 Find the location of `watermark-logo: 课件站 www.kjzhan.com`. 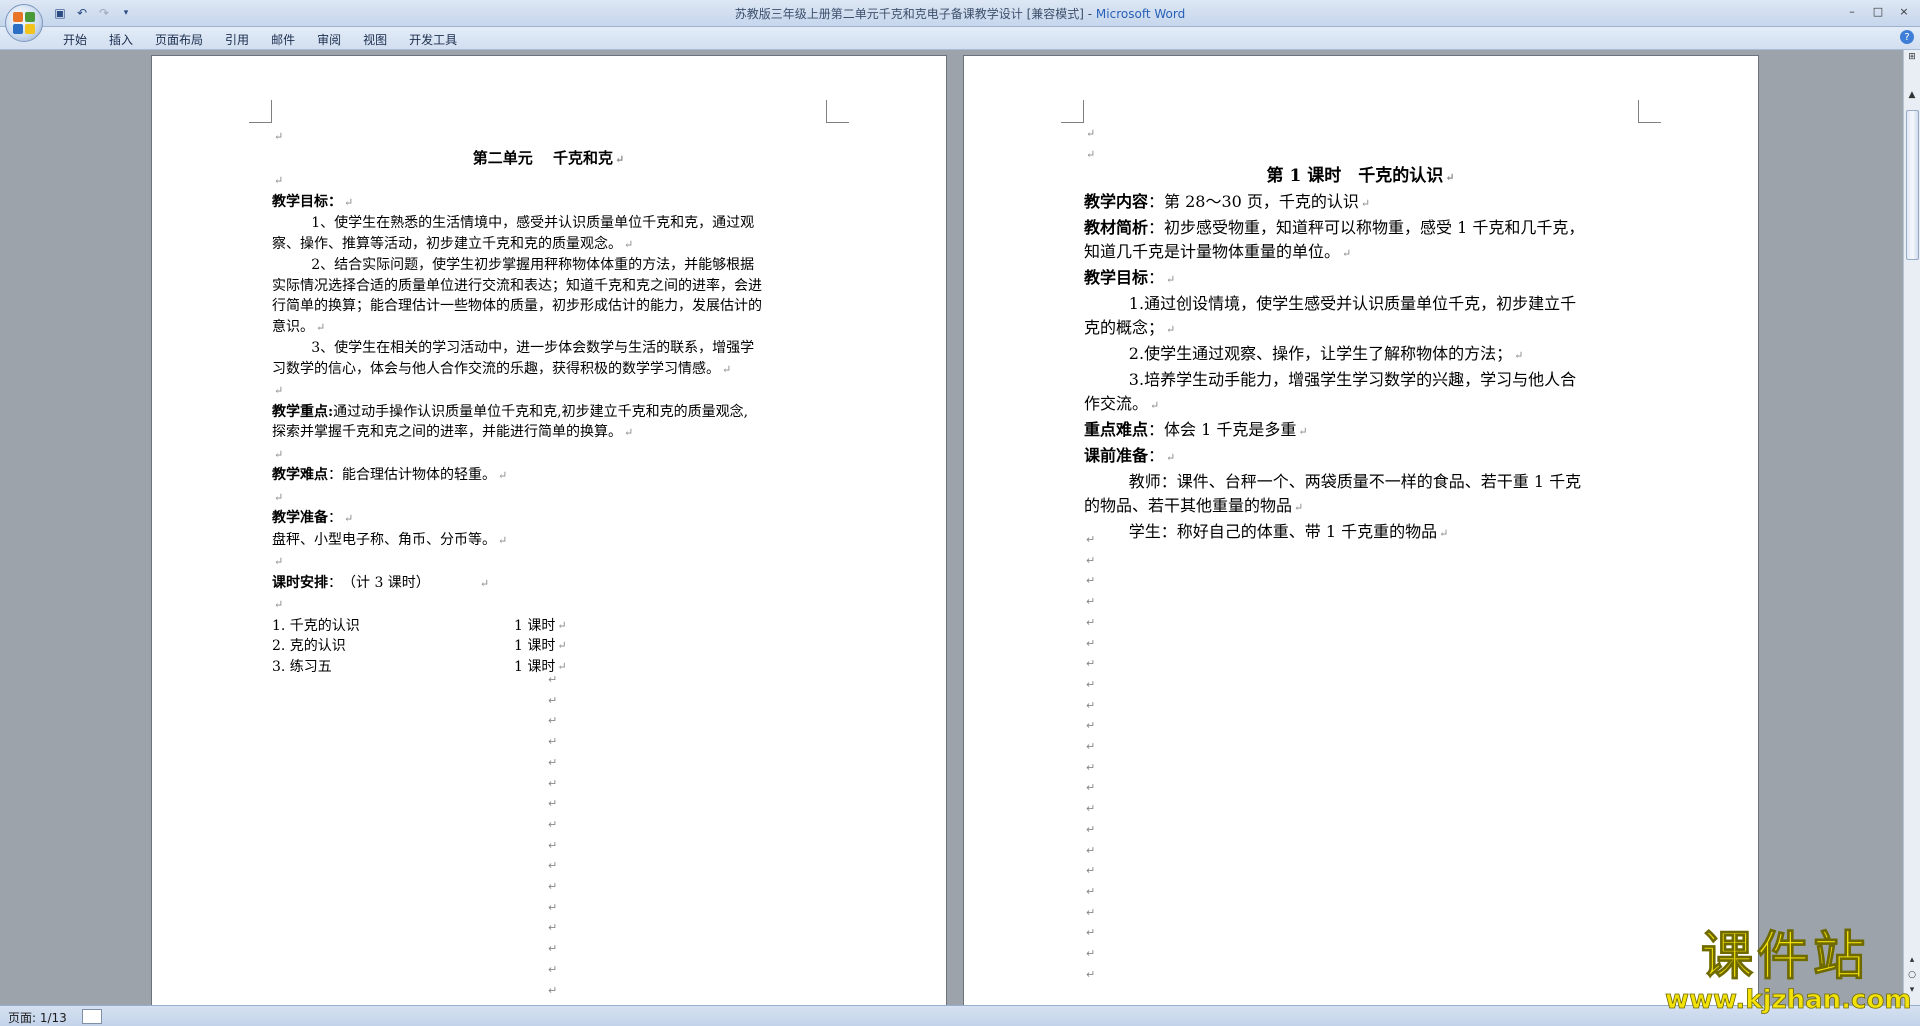

watermark-logo: 课件站 www.kjzhan.com is located at coordinates (1788, 971).